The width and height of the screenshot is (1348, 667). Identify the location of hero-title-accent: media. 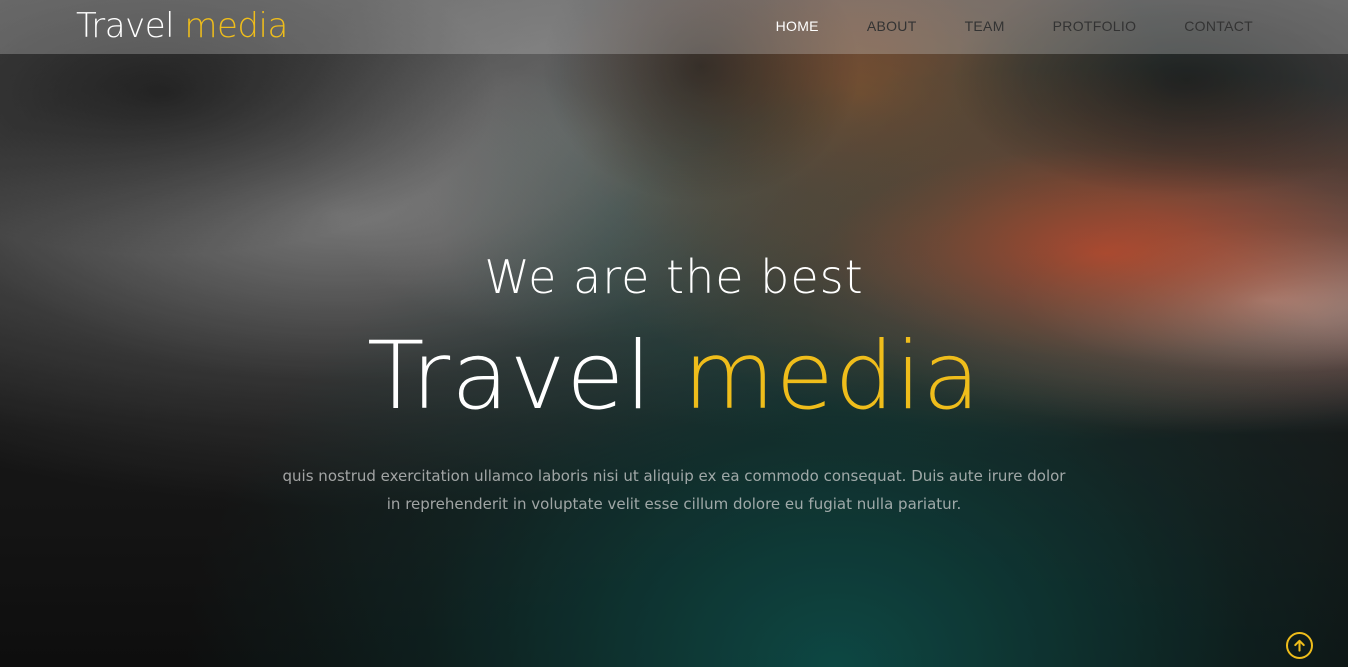
(832, 376).